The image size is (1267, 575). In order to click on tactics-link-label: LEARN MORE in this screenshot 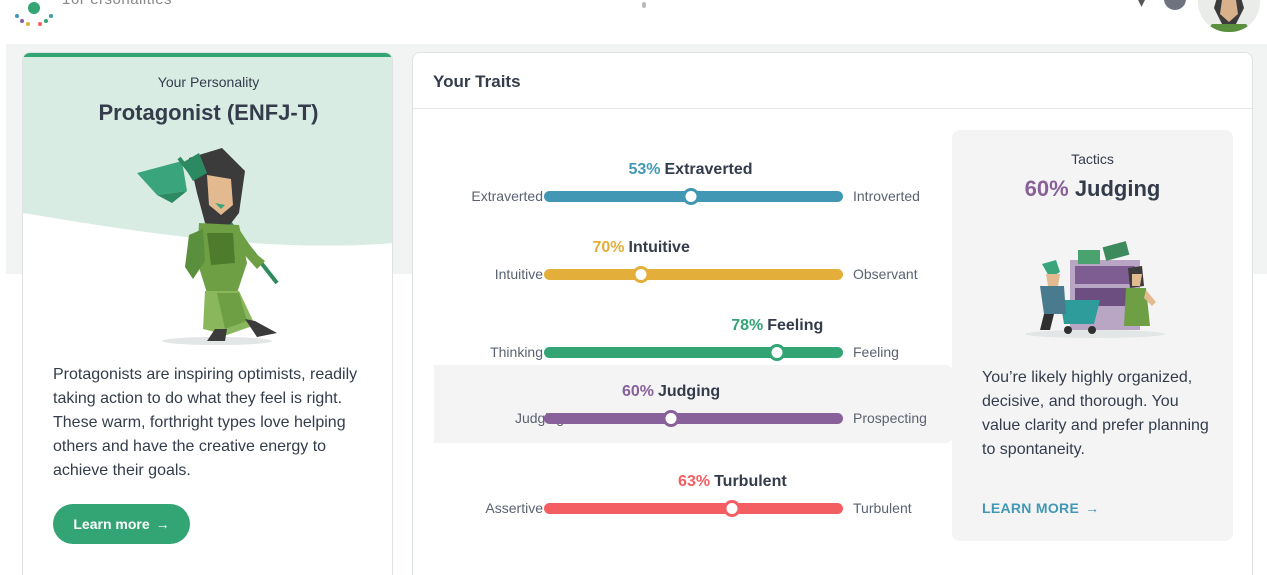, I will do `click(1031, 508)`.